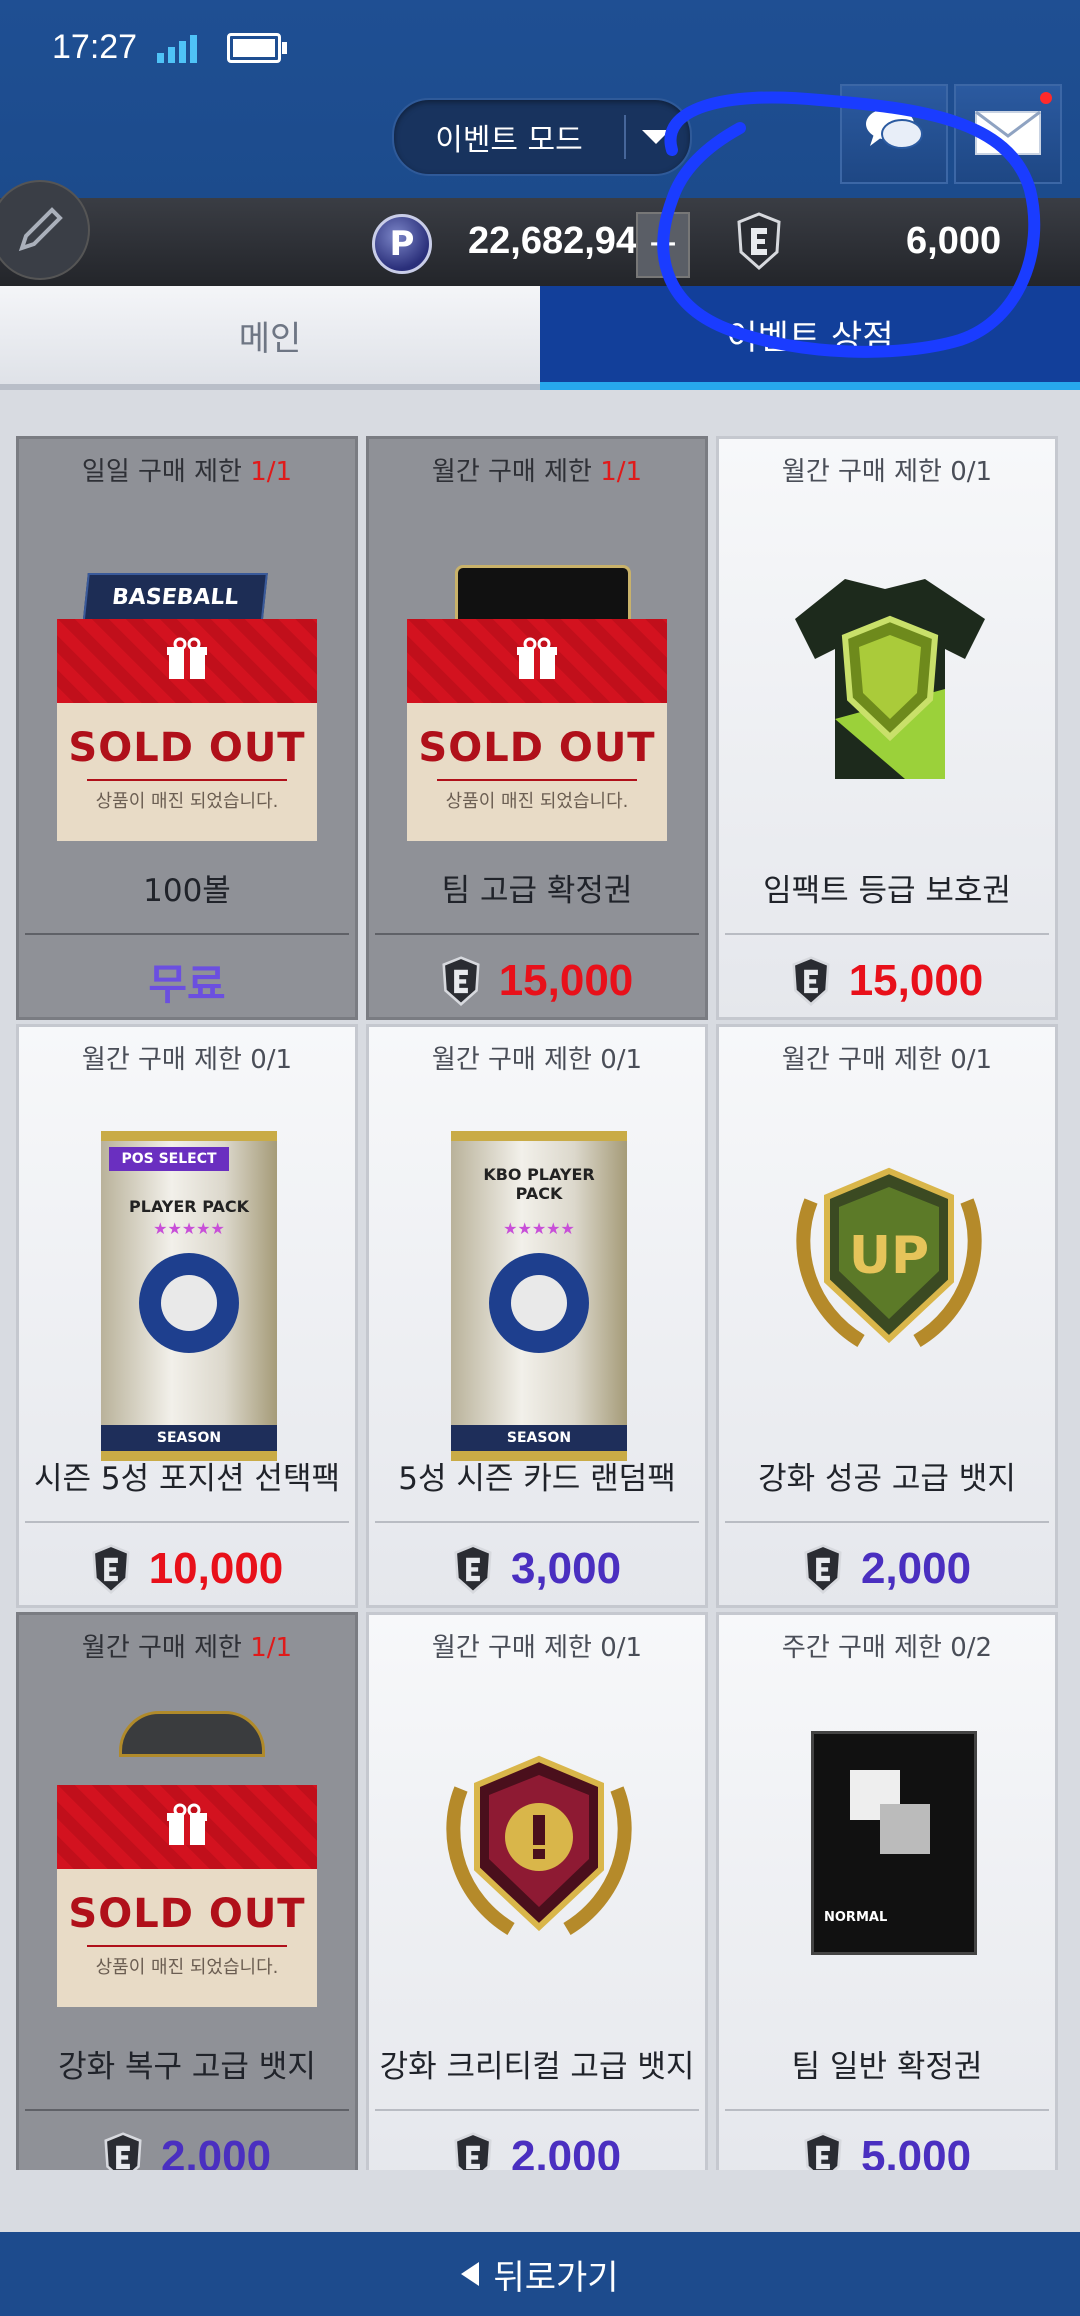 This screenshot has width=1080, height=2316. I want to click on item-price: 5,000, so click(887, 2148).